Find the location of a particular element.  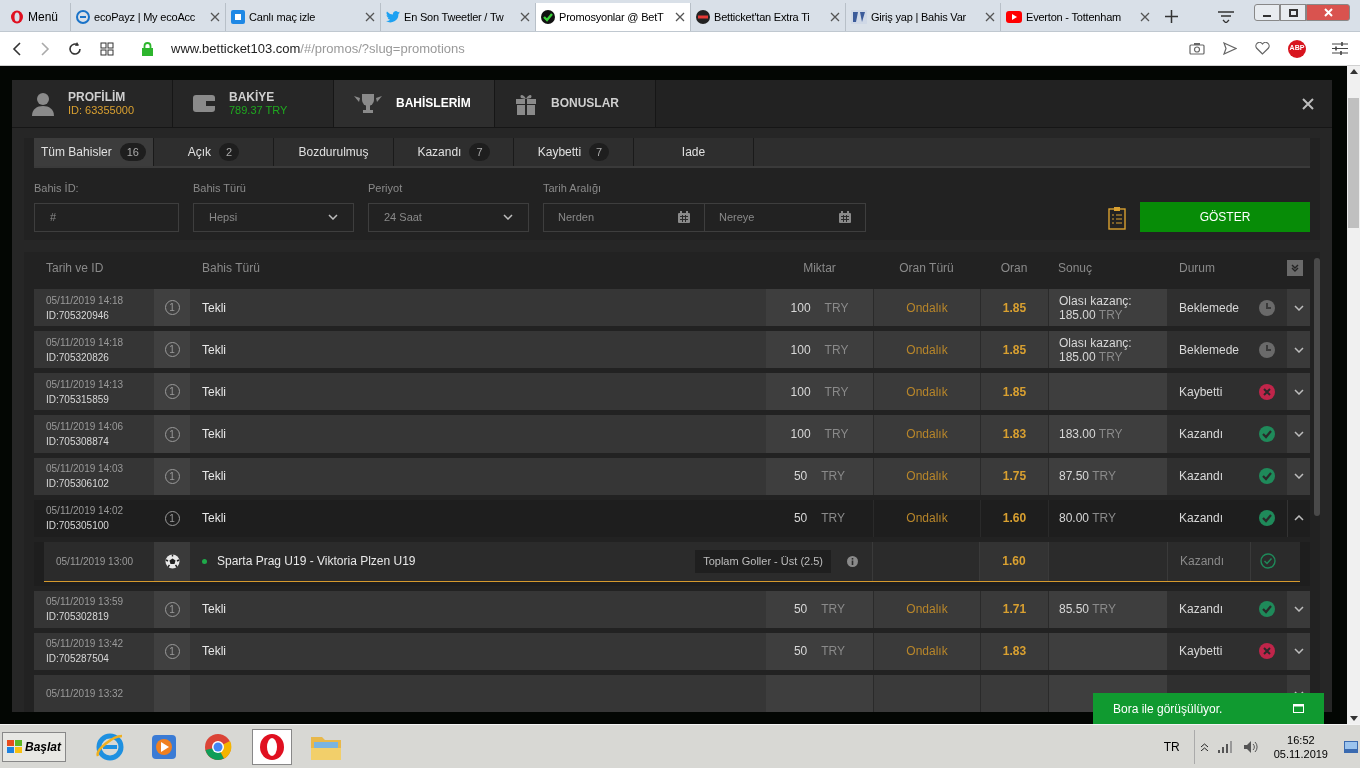

speaker-icon is located at coordinates (1250, 746).